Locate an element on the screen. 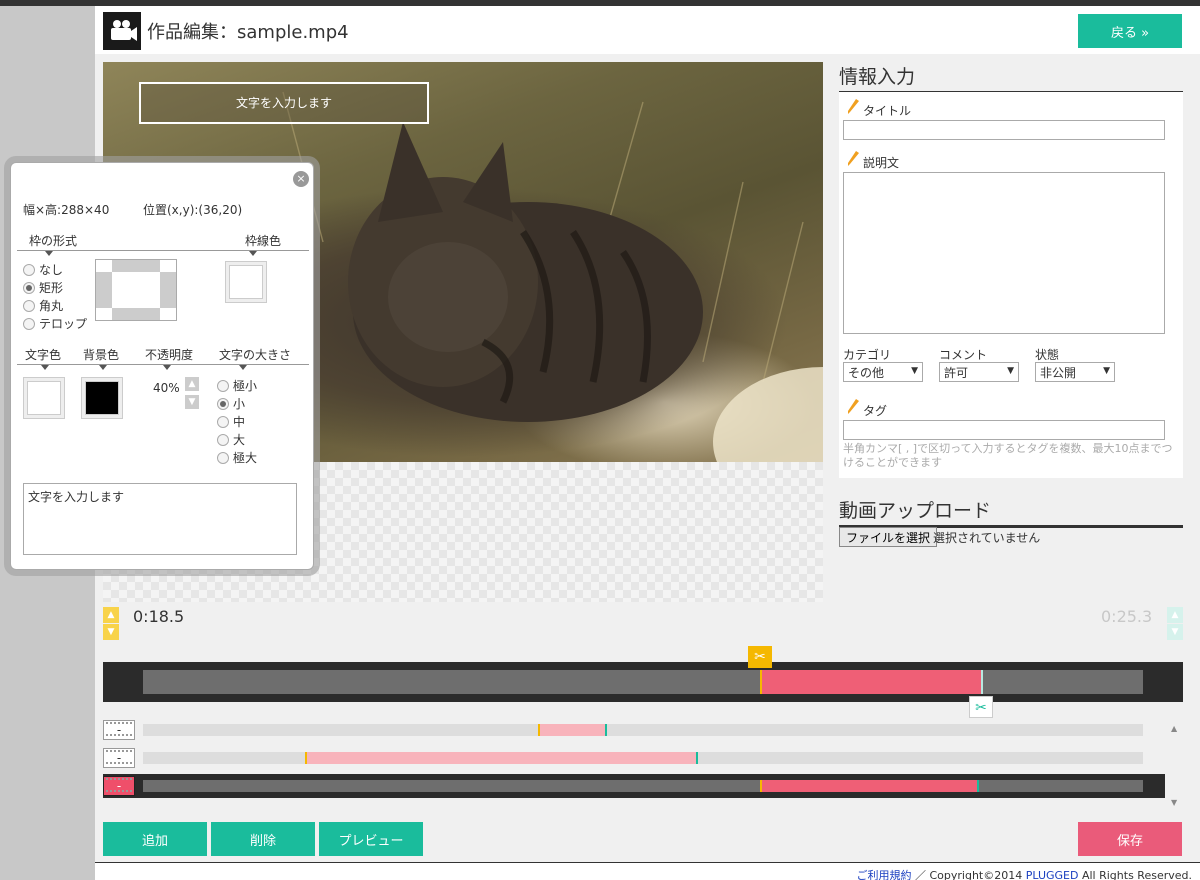 This screenshot has height=880, width=1200. category-select: その他 is located at coordinates (883, 372).